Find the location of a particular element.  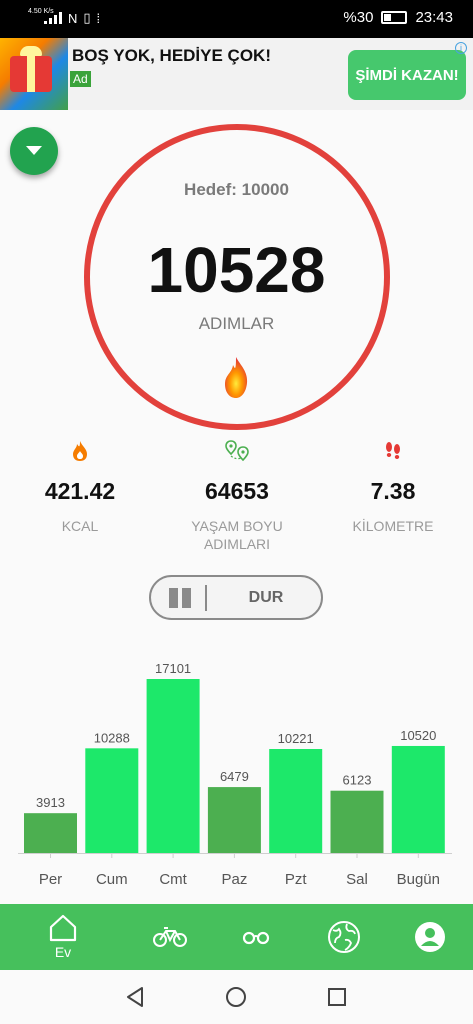

clock: 23:43 is located at coordinates (434, 17).